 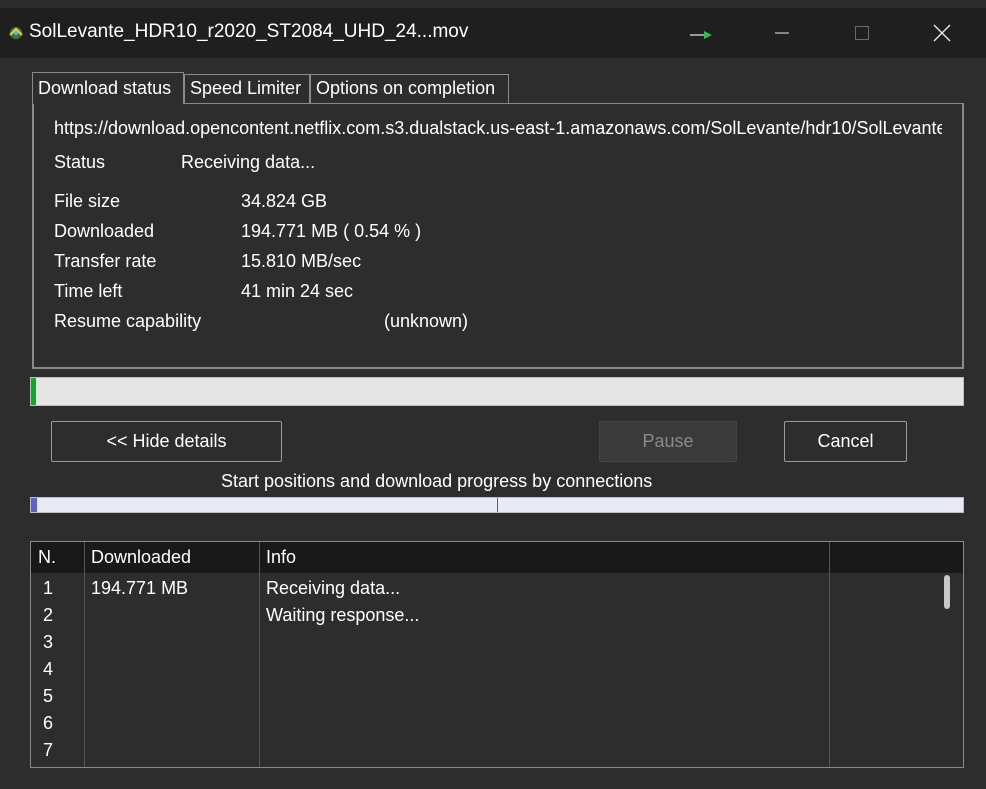 What do you see at coordinates (301, 261) in the screenshot?
I see `transfer-rate-value: 15.810 MB/sec` at bounding box center [301, 261].